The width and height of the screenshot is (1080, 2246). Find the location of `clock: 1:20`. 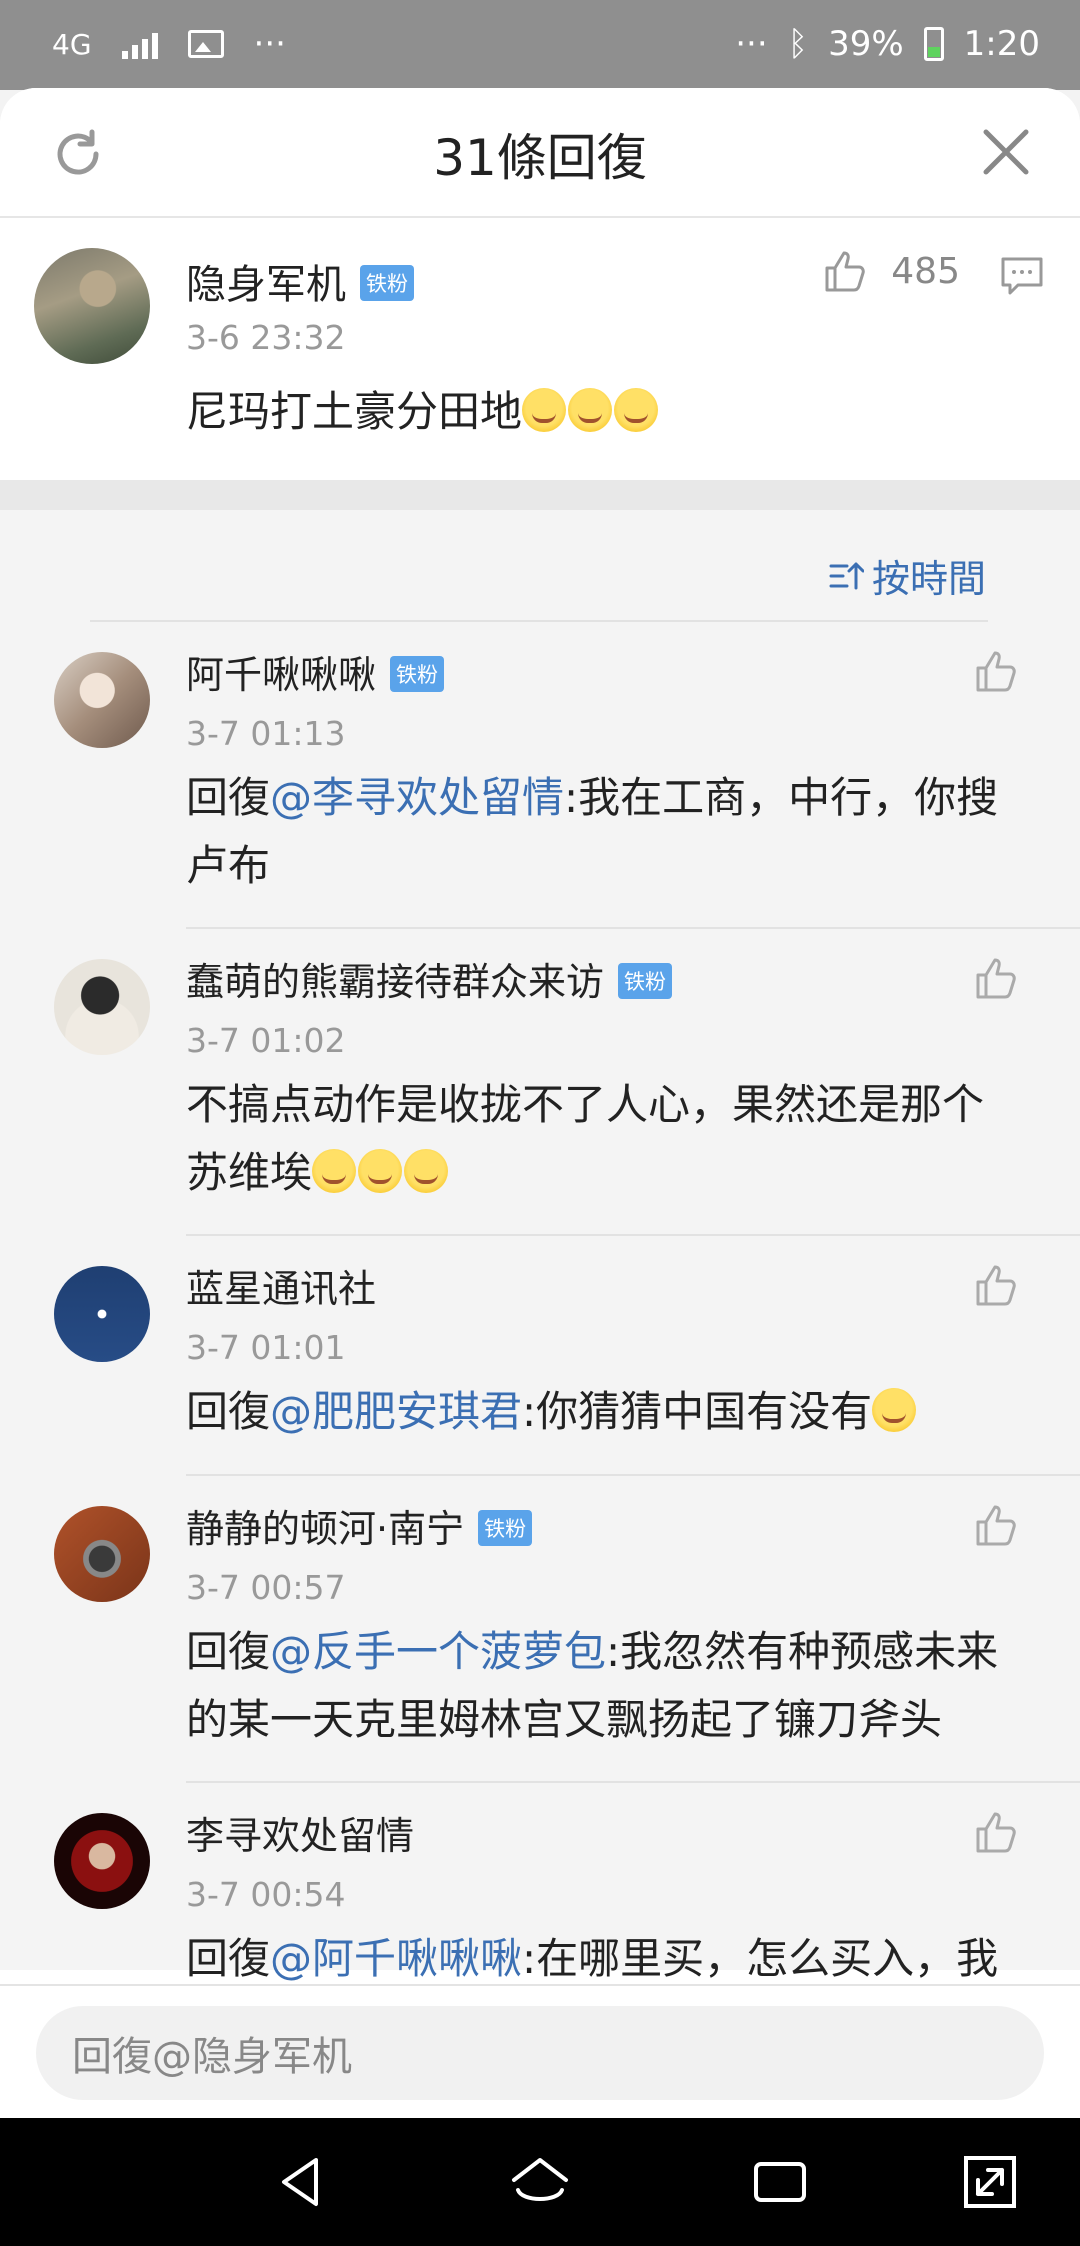

clock: 1:20 is located at coordinates (1001, 44).